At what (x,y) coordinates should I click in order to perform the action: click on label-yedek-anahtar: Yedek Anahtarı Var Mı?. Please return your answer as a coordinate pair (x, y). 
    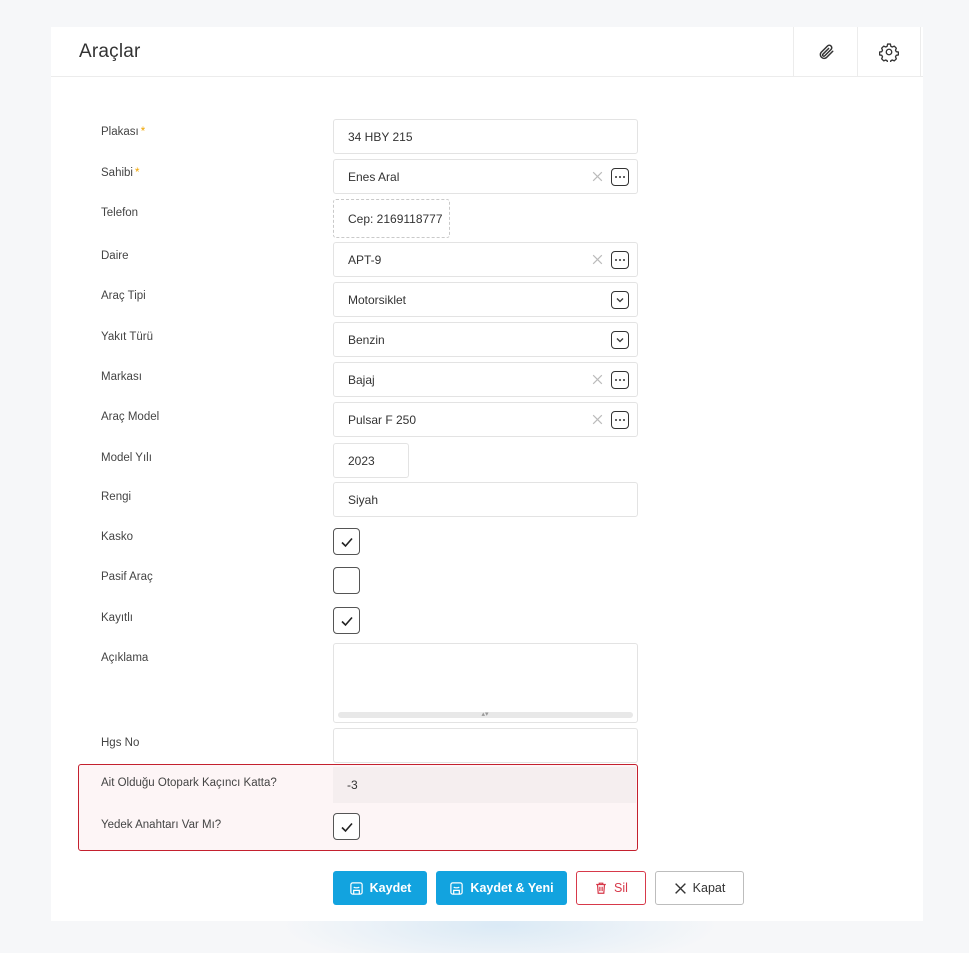
    Looking at the image, I should click on (161, 825).